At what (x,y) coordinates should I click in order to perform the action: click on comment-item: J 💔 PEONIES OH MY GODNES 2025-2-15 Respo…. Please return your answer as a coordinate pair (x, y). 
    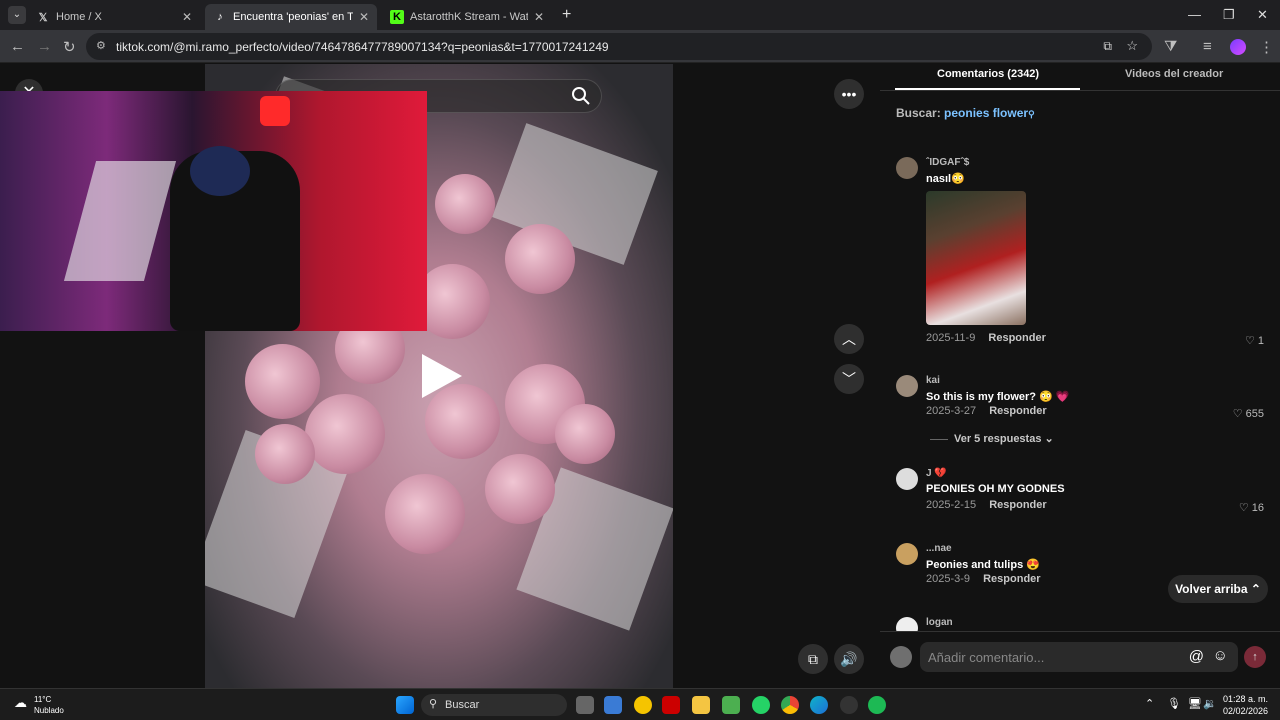
    Looking at the image, I should click on (1081, 493).